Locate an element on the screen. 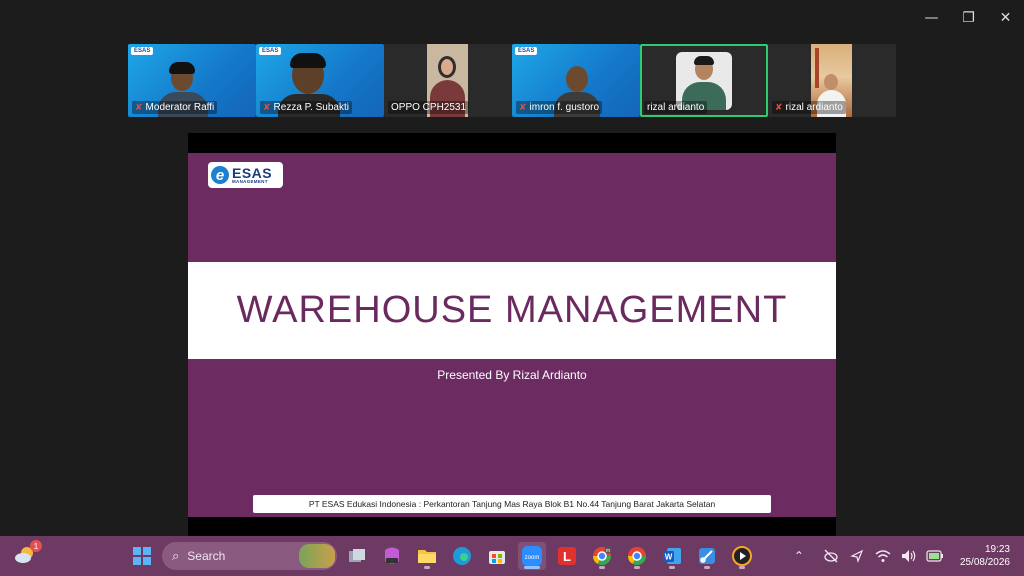 The height and width of the screenshot is (576, 1024). clock-time: 19:23 is located at coordinates (997, 549).